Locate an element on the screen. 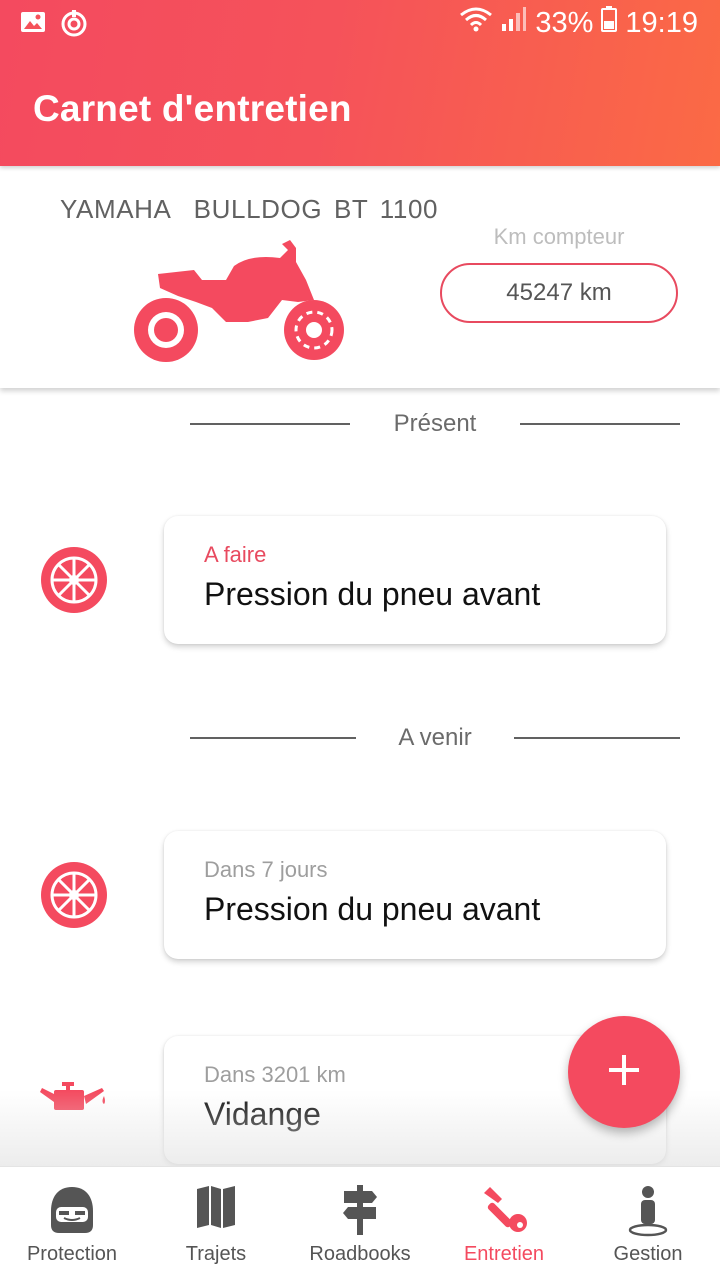 The width and height of the screenshot is (720, 1280). odometer-field: 45247 km is located at coordinates (559, 293).